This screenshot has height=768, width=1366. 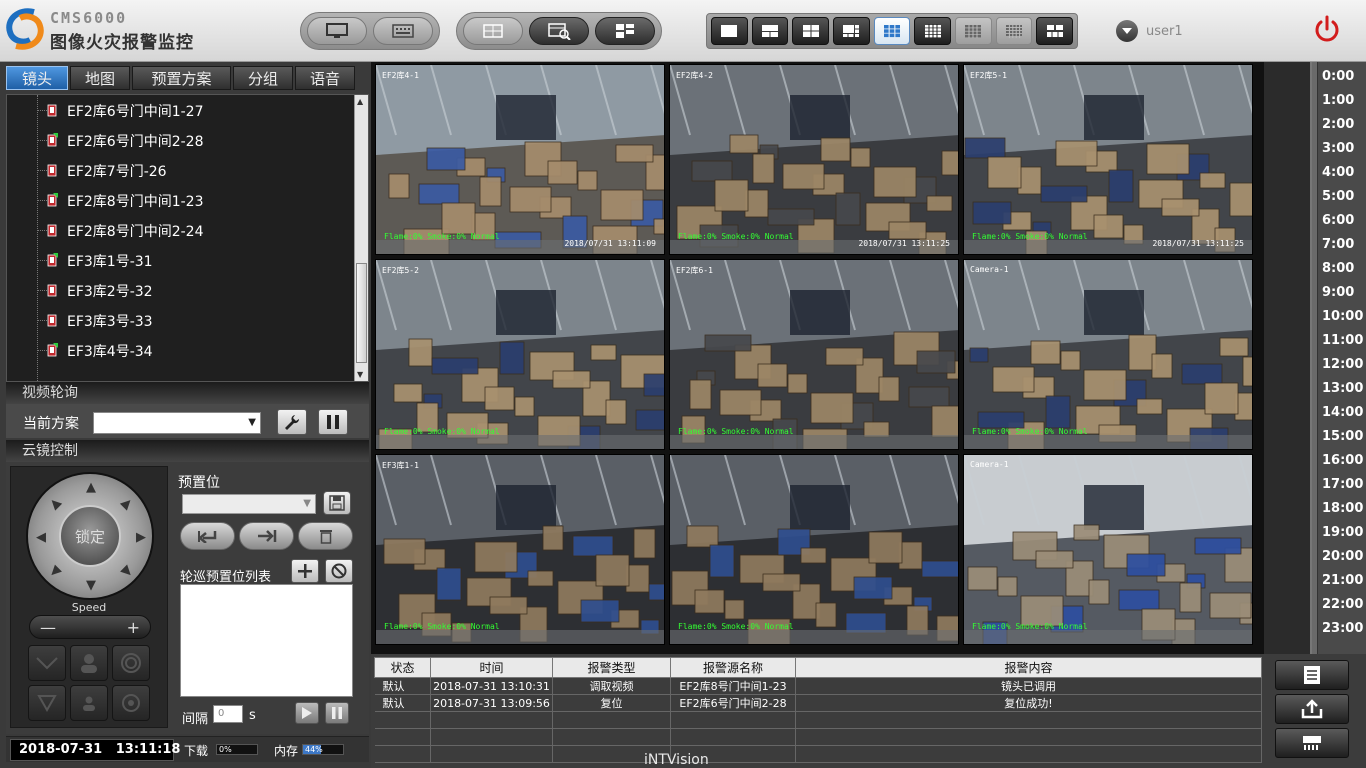 I want to click on keyboard-button, so click(x=403, y=31).